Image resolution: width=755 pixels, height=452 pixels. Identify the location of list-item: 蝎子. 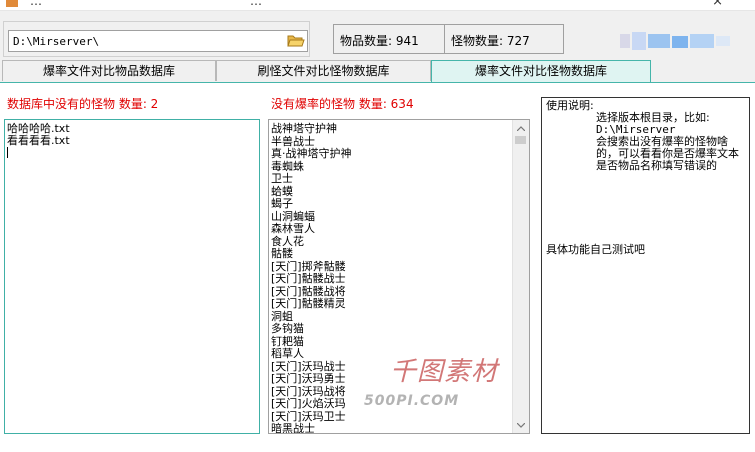
(392, 204).